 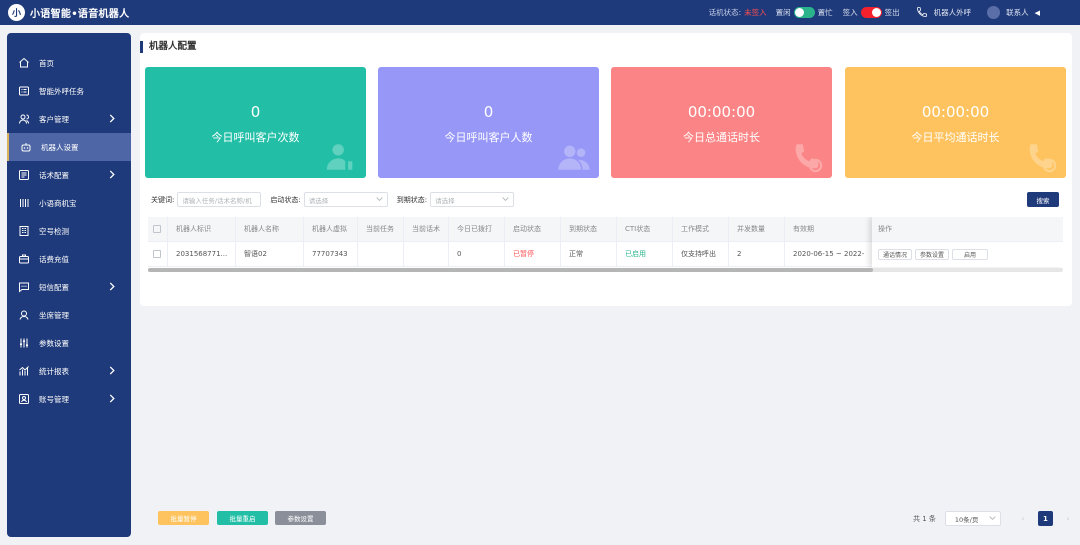 What do you see at coordinates (850, 12) in the screenshot?
I see `signin-label: 签入` at bounding box center [850, 12].